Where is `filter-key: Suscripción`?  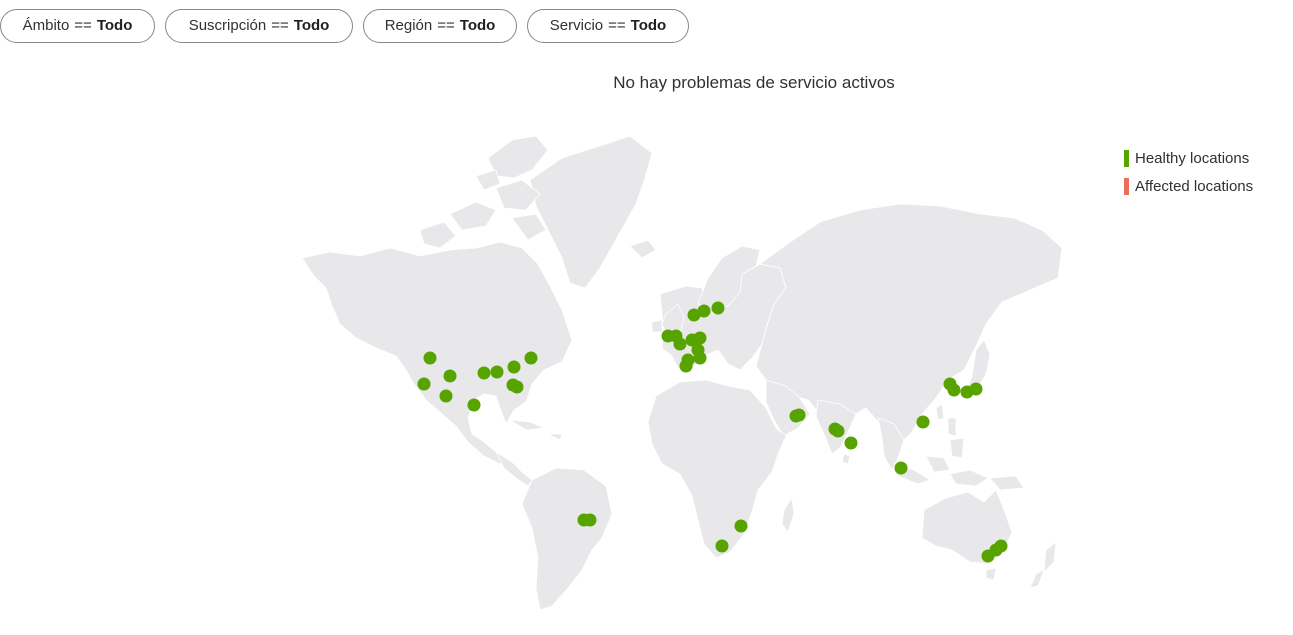 filter-key: Suscripción is located at coordinates (227, 25).